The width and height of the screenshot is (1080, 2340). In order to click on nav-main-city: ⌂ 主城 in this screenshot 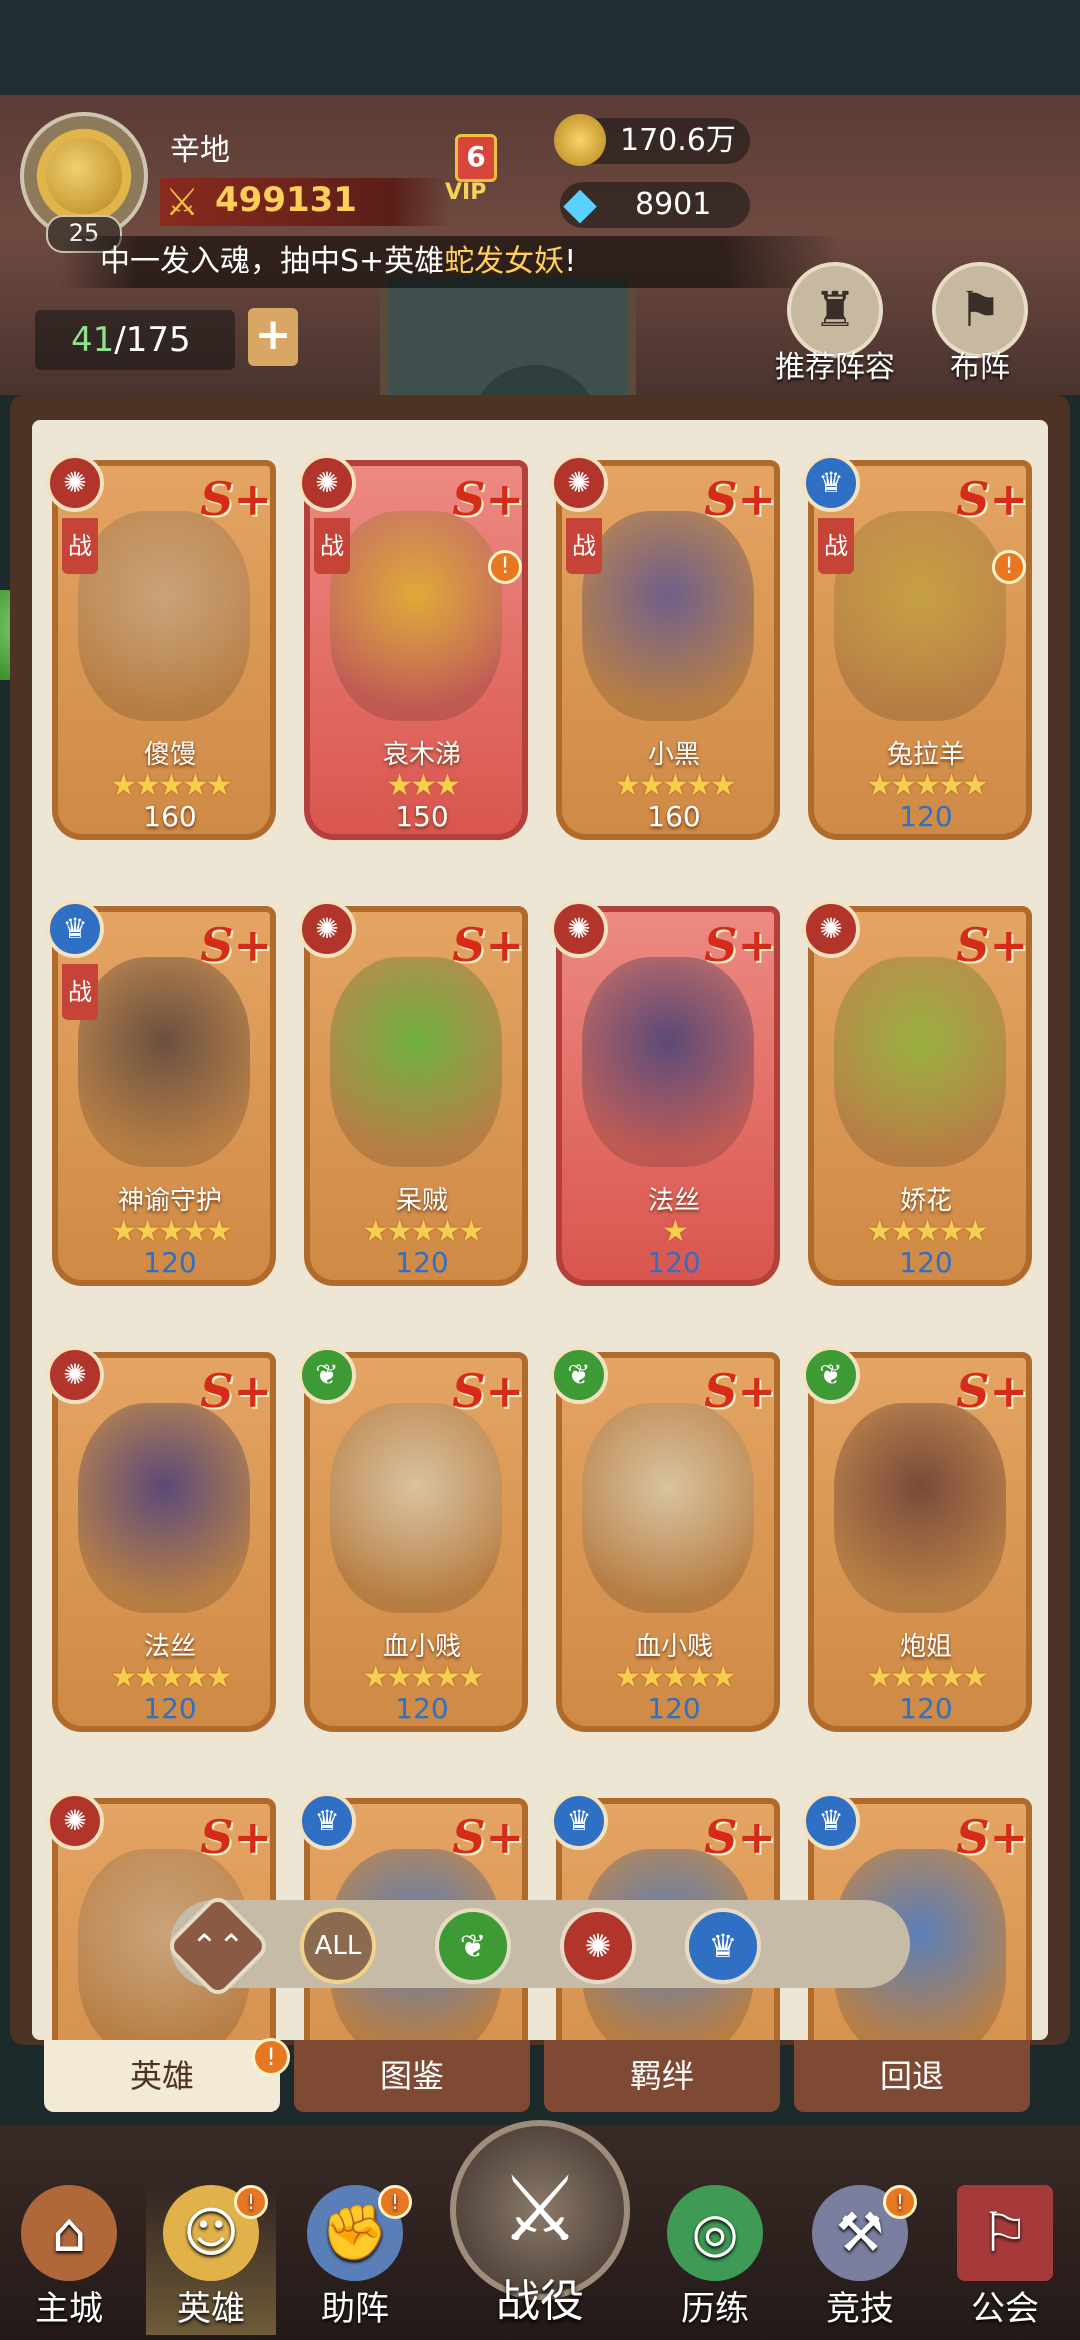, I will do `click(69, 2260)`.